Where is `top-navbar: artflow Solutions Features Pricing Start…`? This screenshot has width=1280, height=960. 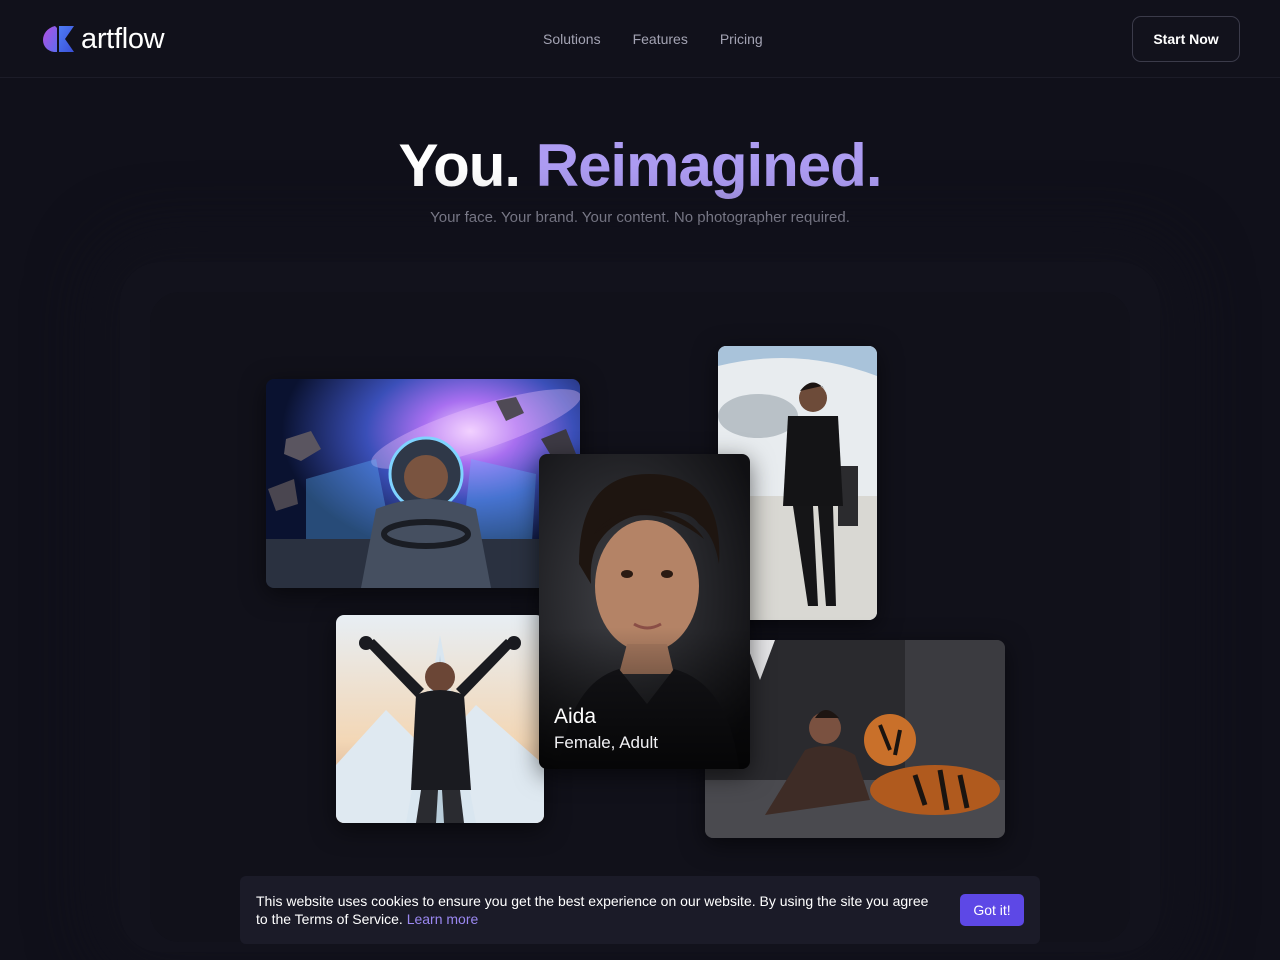 top-navbar: artflow Solutions Features Pricing Start… is located at coordinates (640, 39).